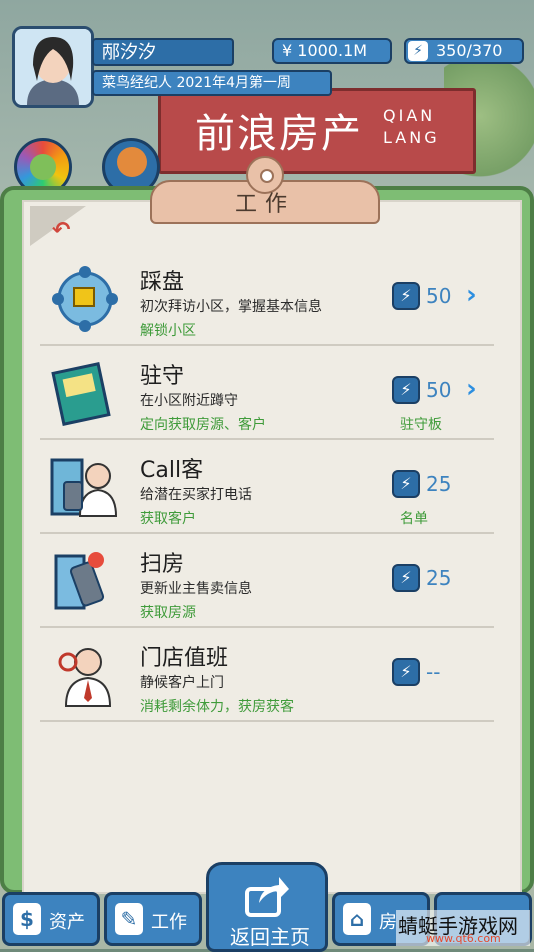 The image size is (534, 952). Describe the element at coordinates (203, 425) in the screenshot. I see `task-reward: 定向获取房源、客户` at that location.